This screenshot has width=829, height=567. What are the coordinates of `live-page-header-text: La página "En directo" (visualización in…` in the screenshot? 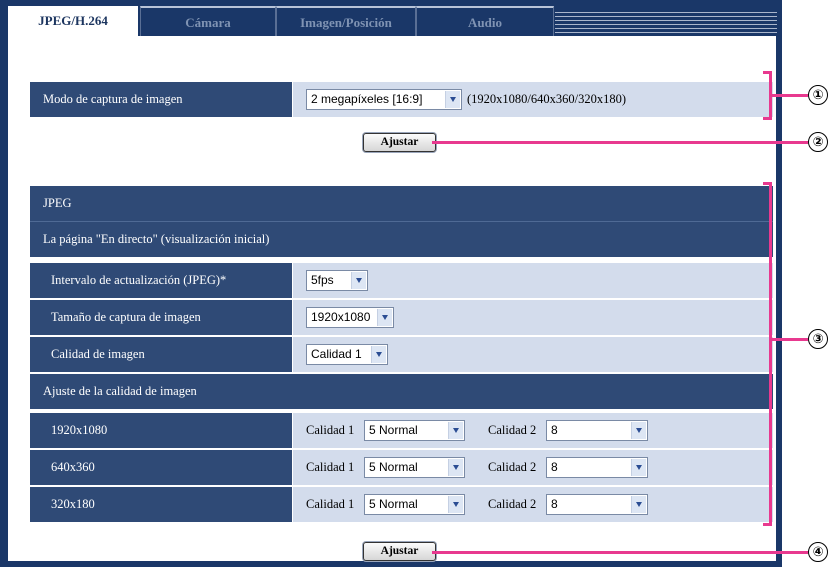 It's located at (156, 239).